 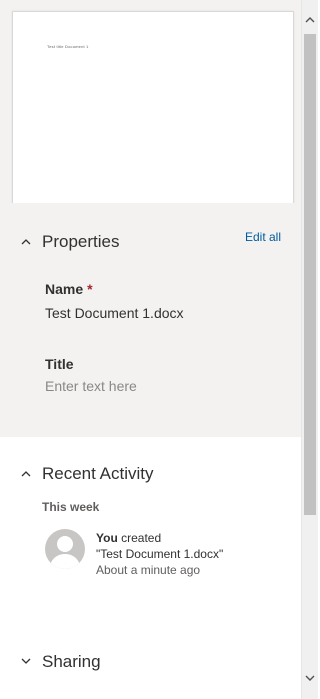 What do you see at coordinates (68, 46) in the screenshot?
I see `thumbnail-text: Test title Document 1` at bounding box center [68, 46].